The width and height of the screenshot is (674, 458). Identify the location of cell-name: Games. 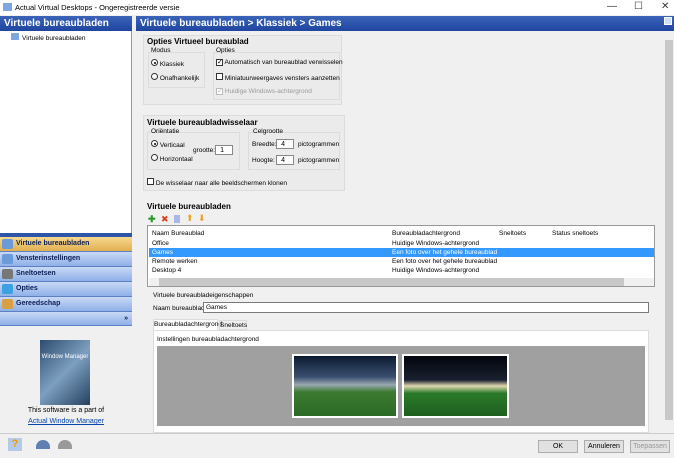
(162, 252).